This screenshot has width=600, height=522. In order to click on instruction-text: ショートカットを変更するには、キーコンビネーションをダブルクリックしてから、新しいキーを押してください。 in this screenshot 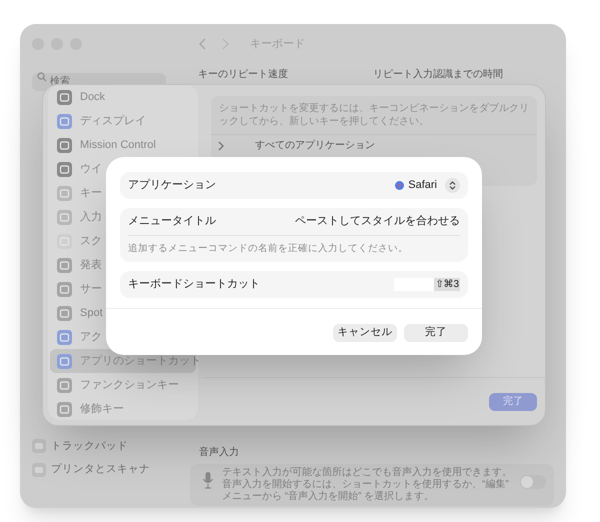, I will do `click(374, 115)`.